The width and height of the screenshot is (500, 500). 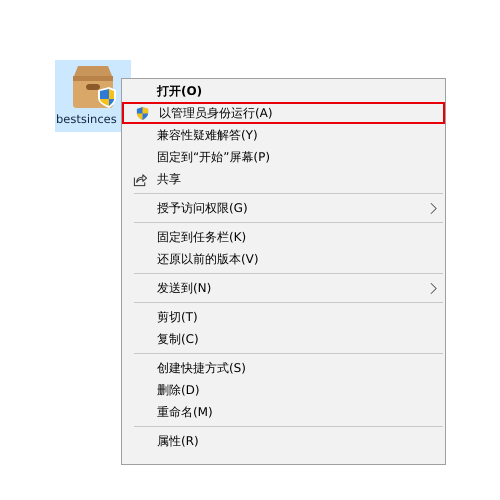 What do you see at coordinates (283, 288) in the screenshot?
I see `menu-item: 发送到(N)` at bounding box center [283, 288].